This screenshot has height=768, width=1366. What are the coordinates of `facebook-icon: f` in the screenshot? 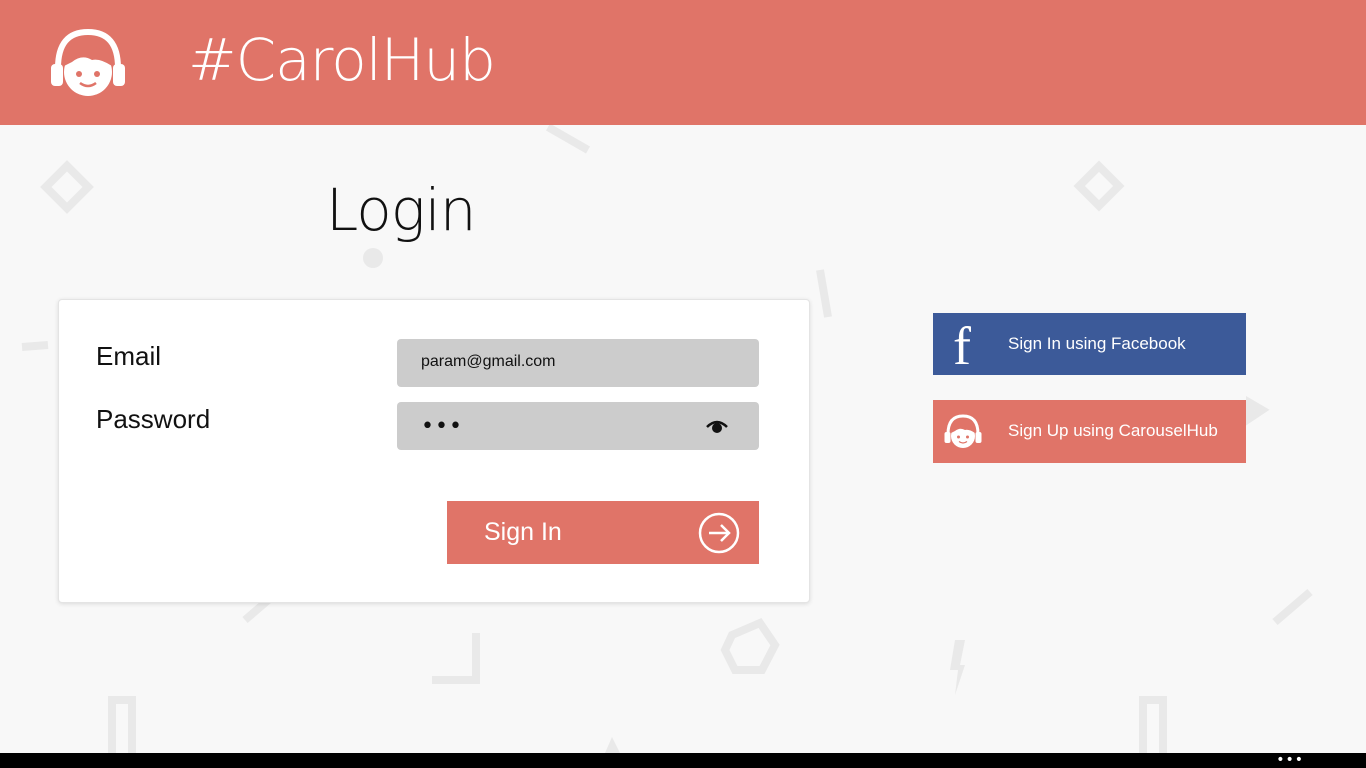 It's located at (962, 346).